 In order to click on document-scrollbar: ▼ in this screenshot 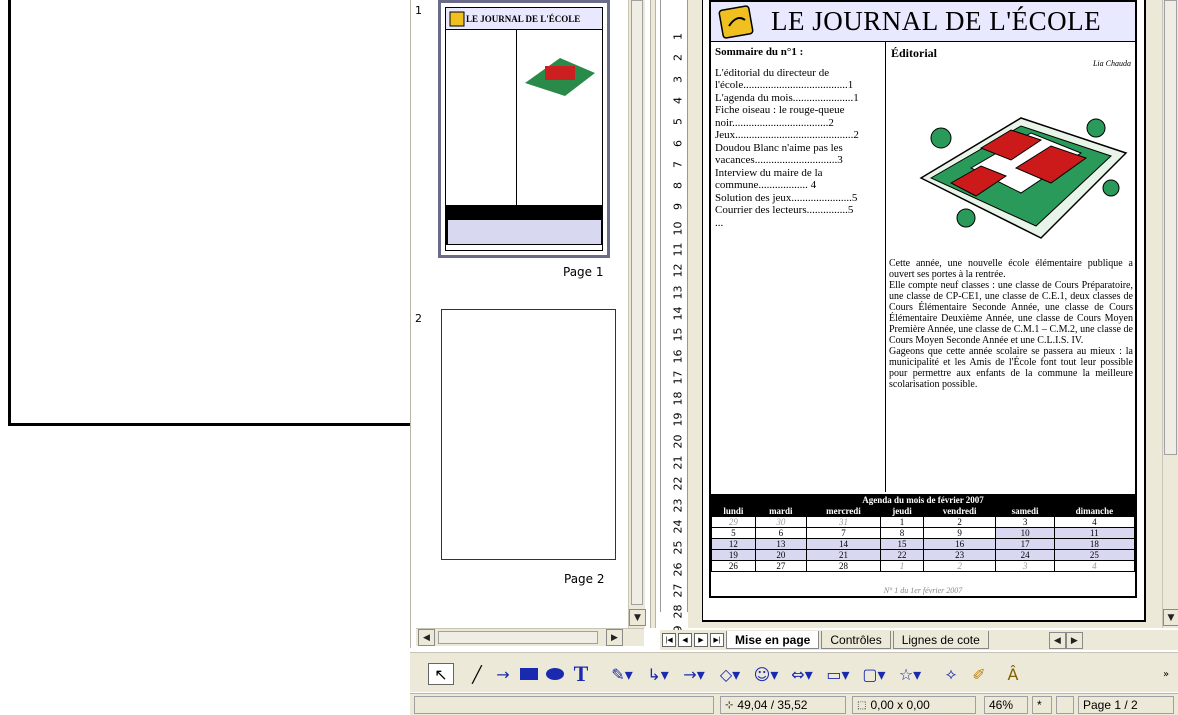, I will do `click(1170, 314)`.